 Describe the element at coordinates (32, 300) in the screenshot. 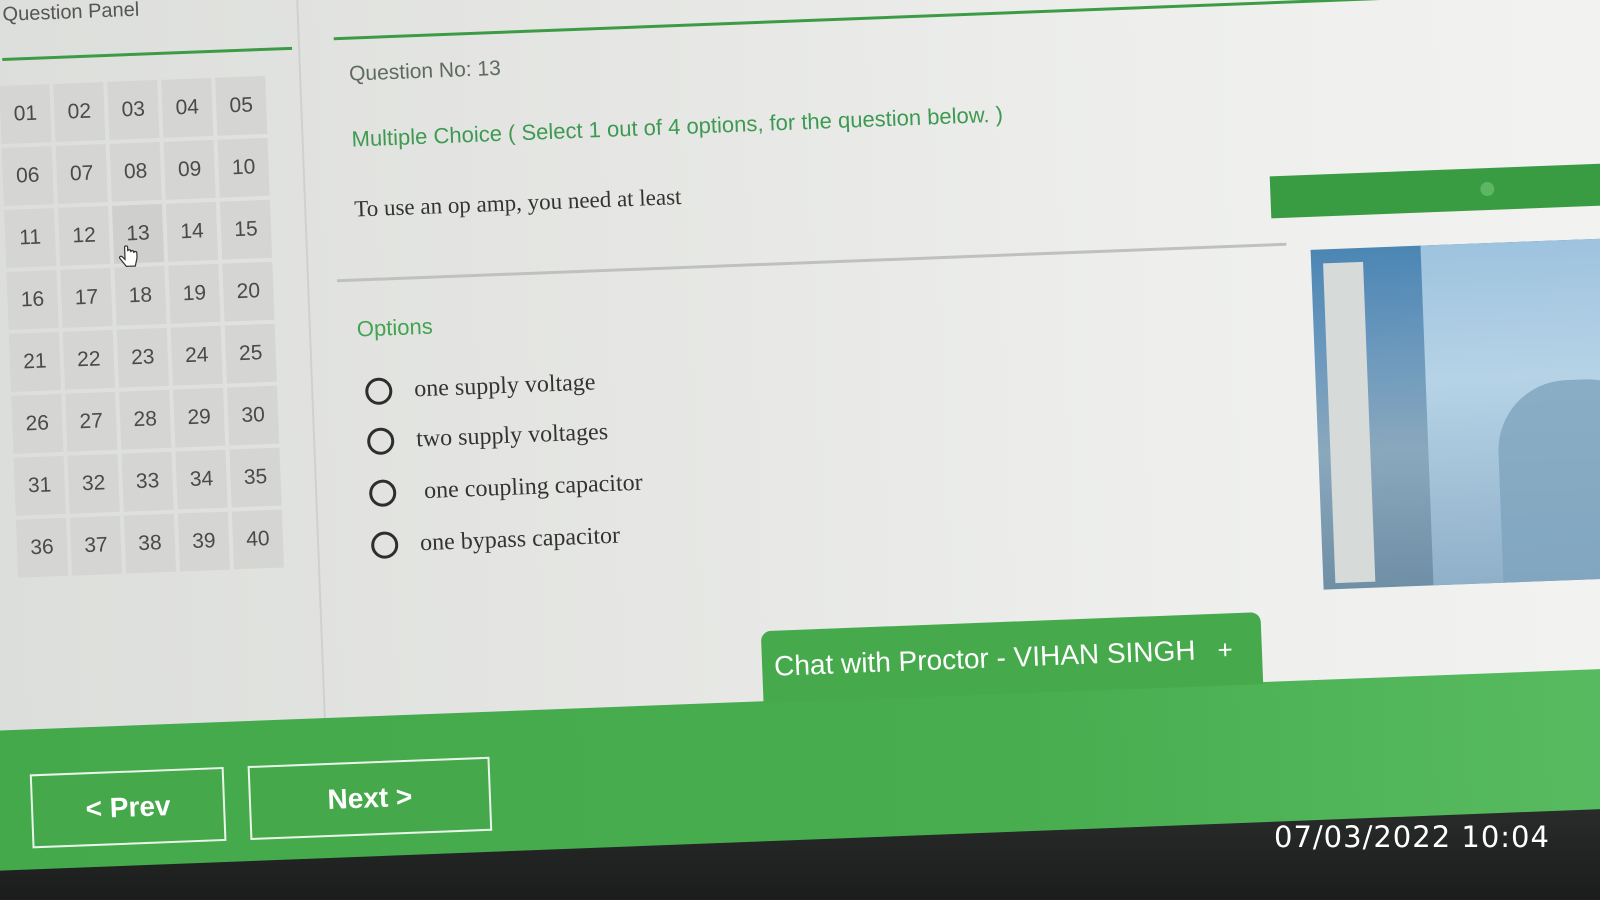

I see `question-nav-cell: 16` at that location.